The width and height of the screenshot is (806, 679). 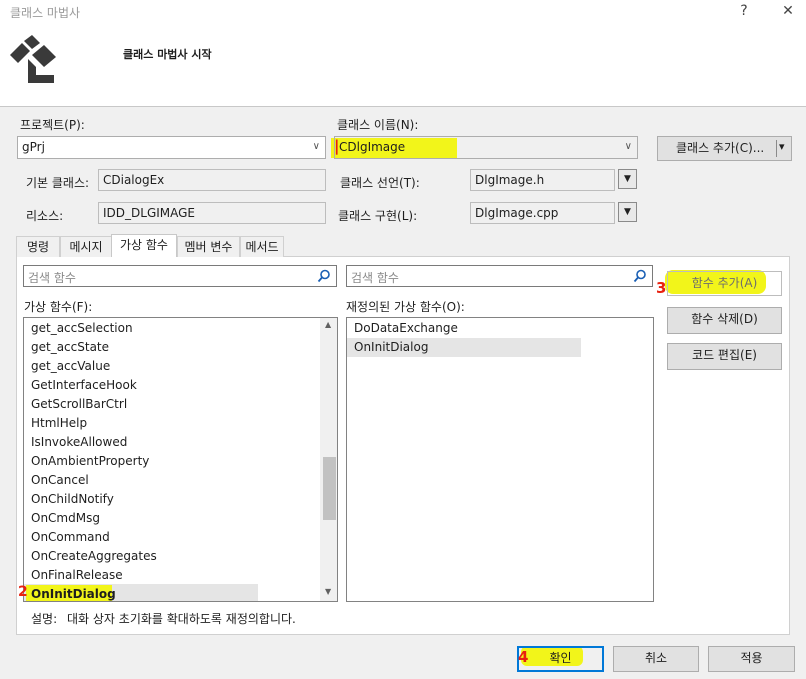 What do you see at coordinates (69, 347) in the screenshot?
I see `list-item: get_accState` at bounding box center [69, 347].